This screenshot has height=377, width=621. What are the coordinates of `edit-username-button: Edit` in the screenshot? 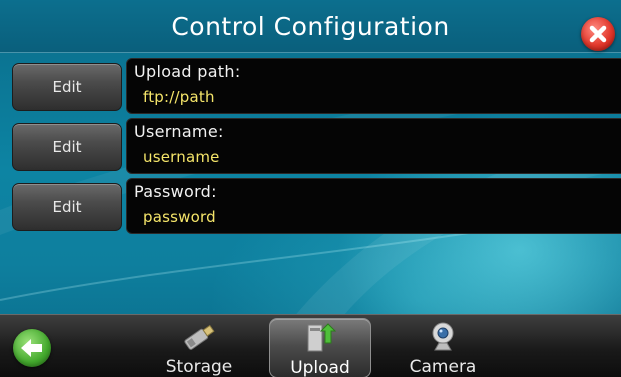 It's located at (67, 147).